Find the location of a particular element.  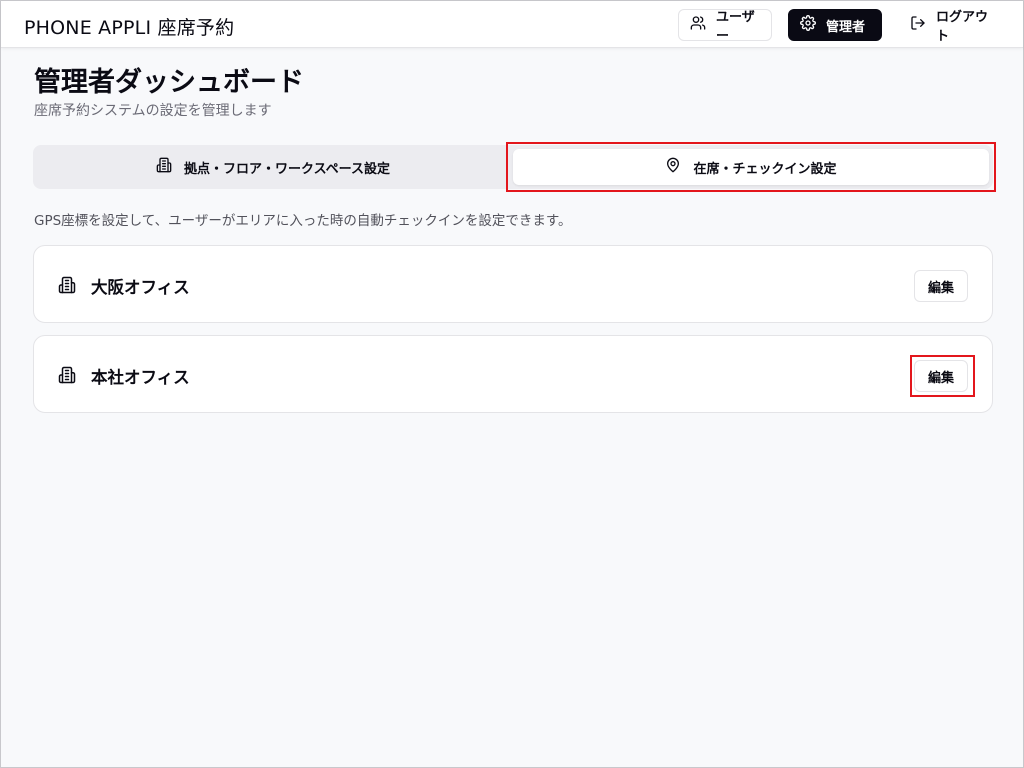

users-button-label: ユーザー is located at coordinates (735, 27).